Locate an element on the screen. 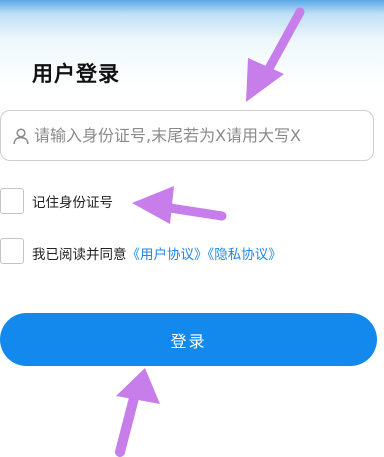 This screenshot has width=384, height=457. arrow-to-login is located at coordinates (137, 412).